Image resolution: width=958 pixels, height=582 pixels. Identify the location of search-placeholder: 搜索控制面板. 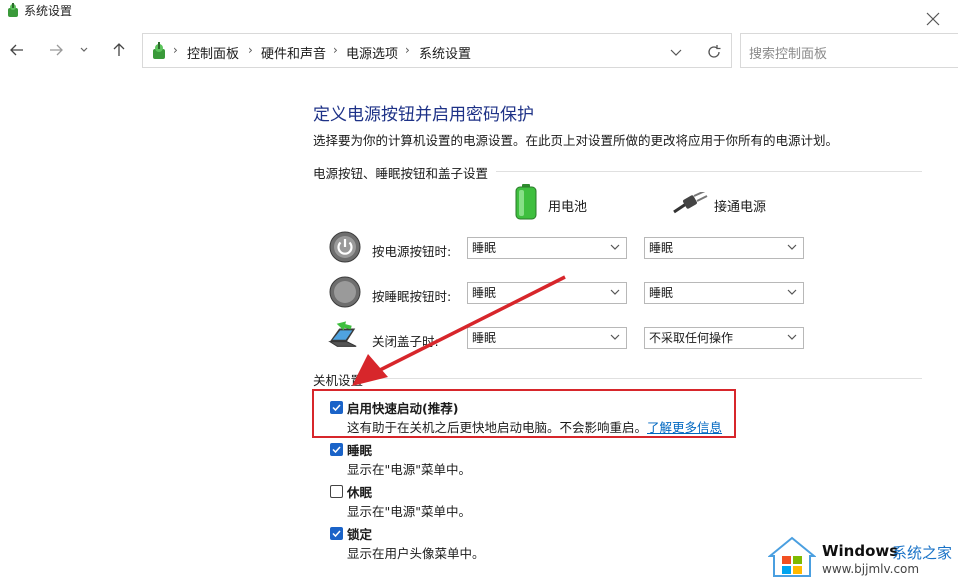
(788, 52).